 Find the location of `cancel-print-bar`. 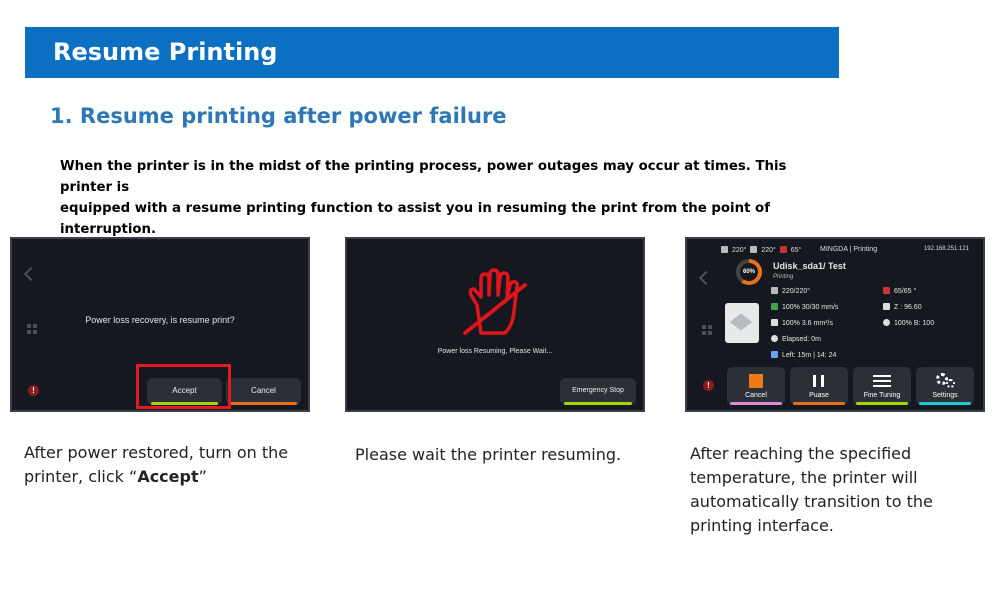

cancel-print-bar is located at coordinates (756, 403).